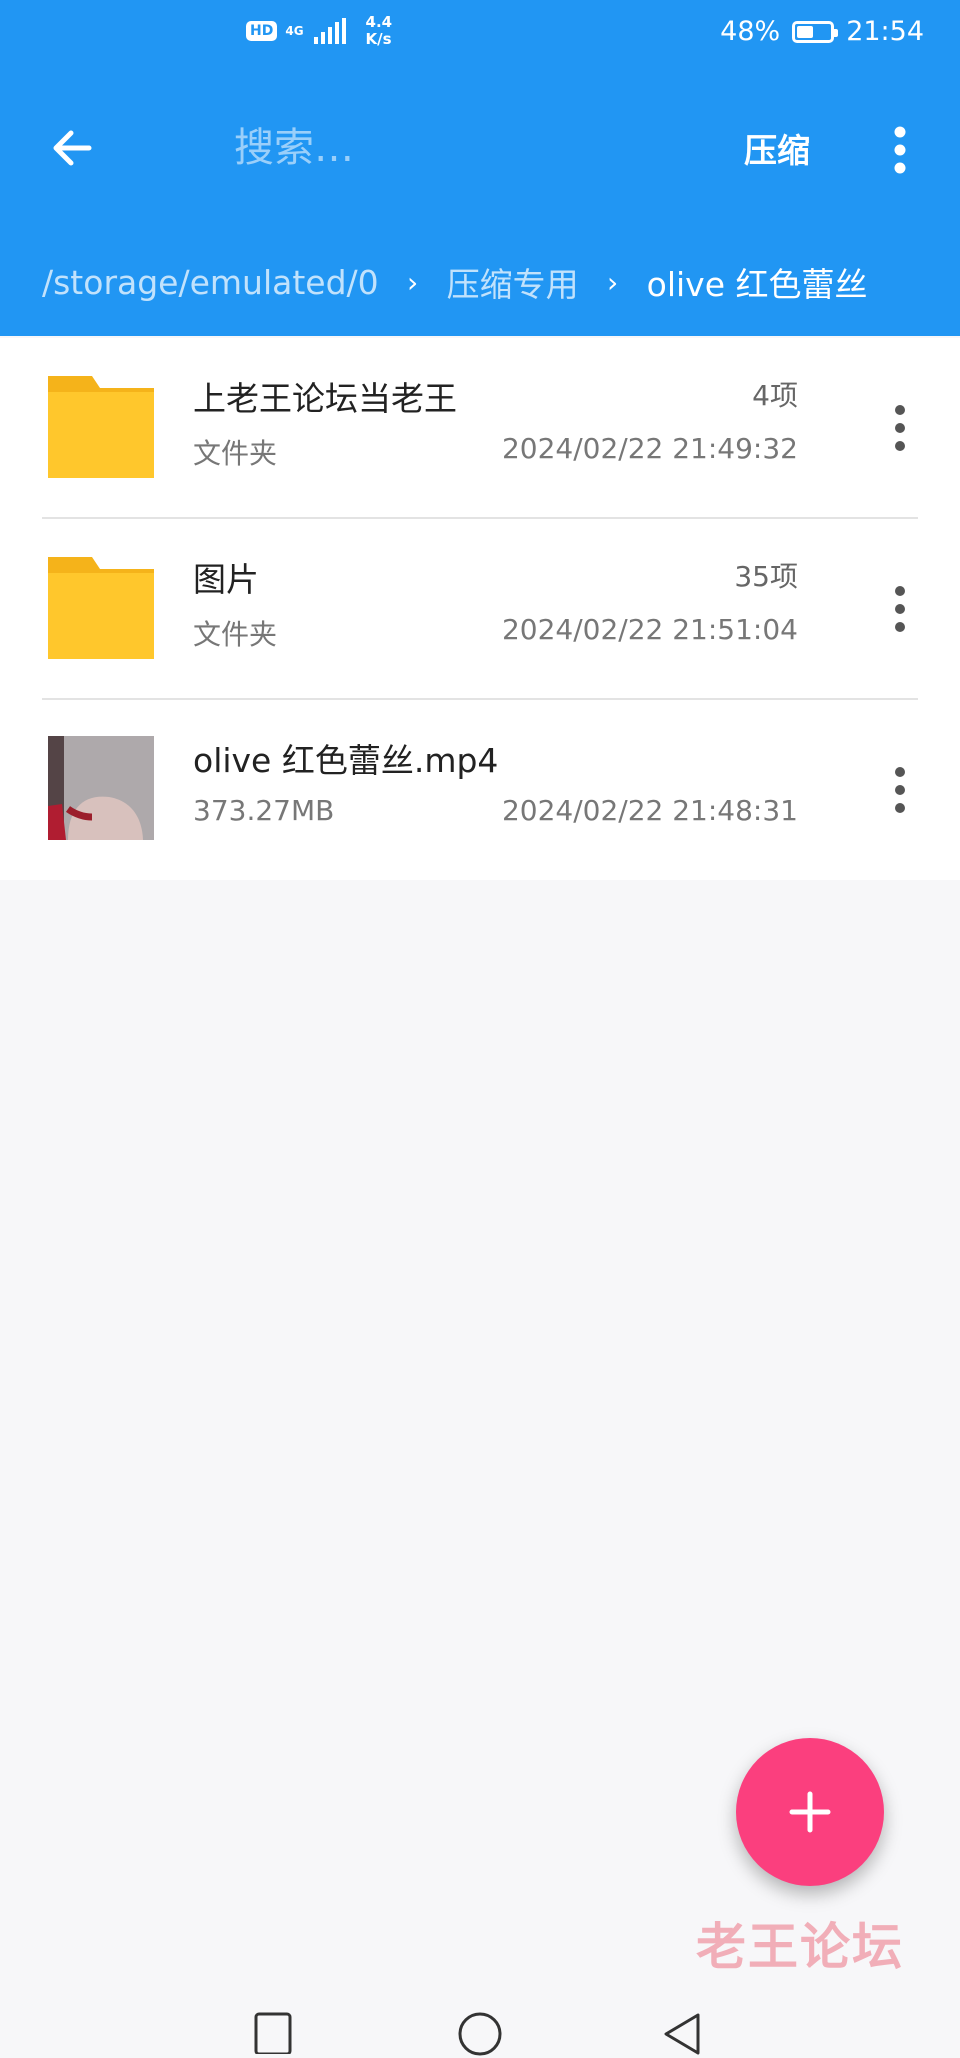 This screenshot has width=960, height=2058. What do you see at coordinates (649, 629) in the screenshot?
I see `item-date: 2024/02/22 21:51:04` at bounding box center [649, 629].